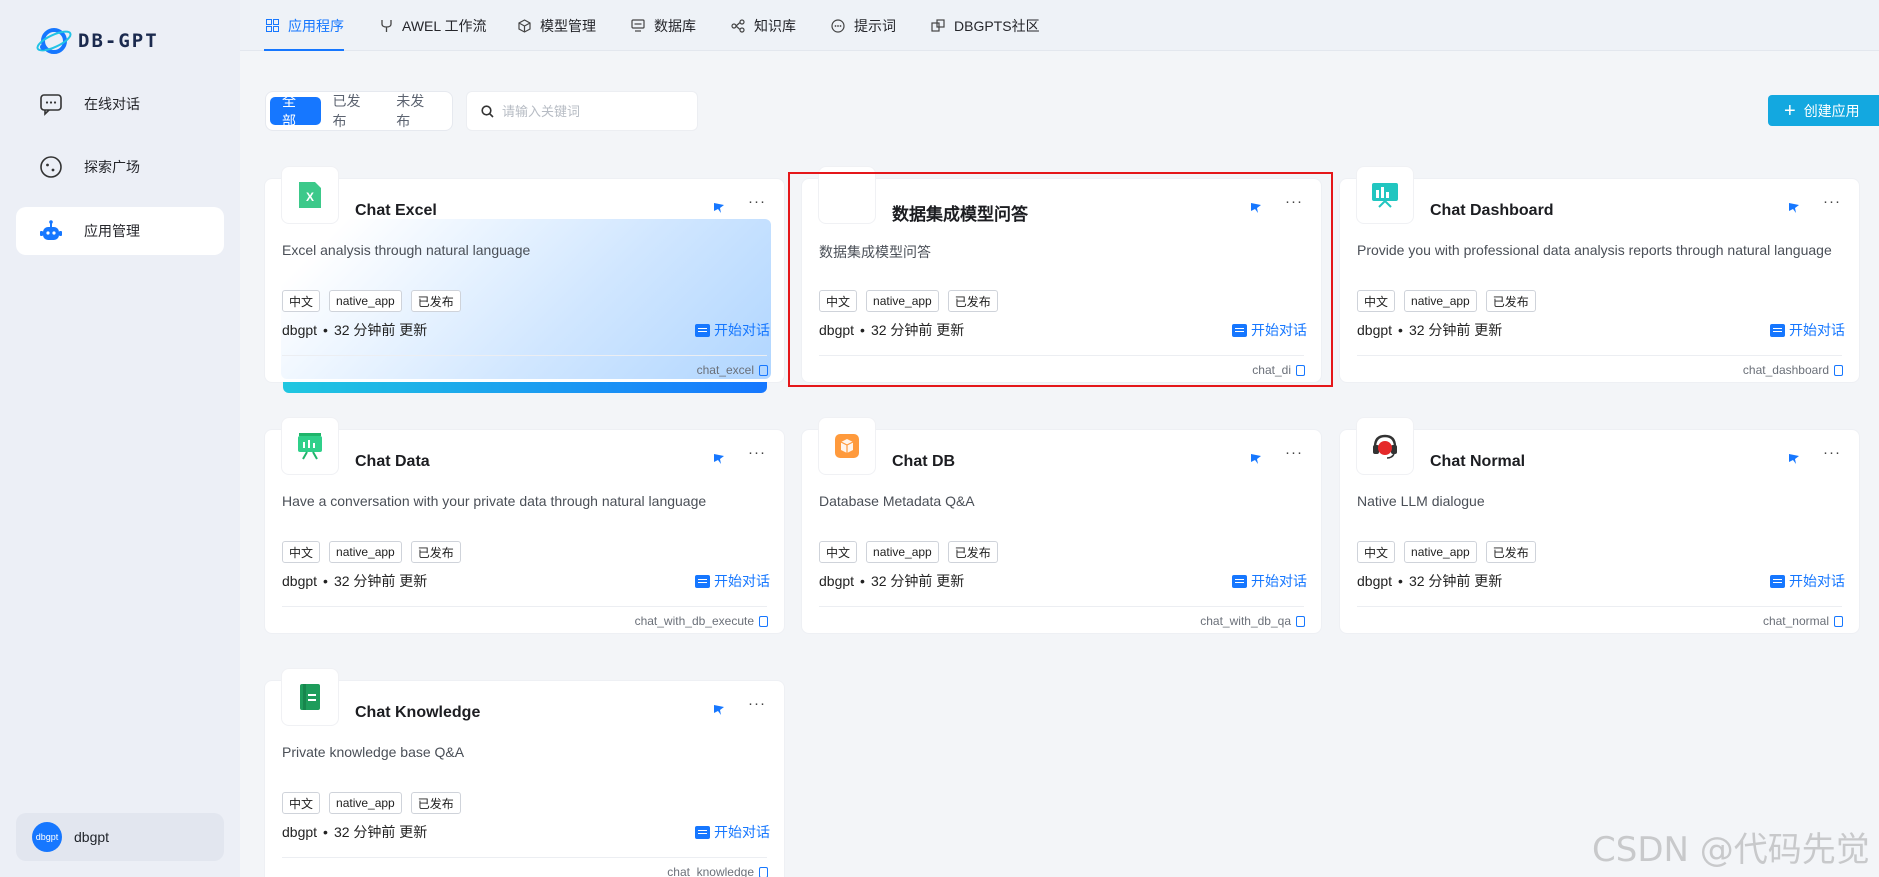 The width and height of the screenshot is (1879, 877). What do you see at coordinates (353, 111) in the screenshot?
I see `filter-published: 已发布` at bounding box center [353, 111].